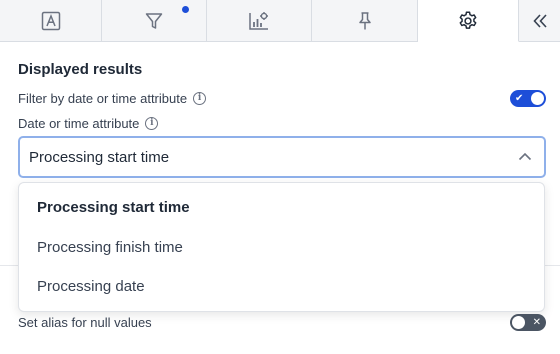 Image resolution: width=560 pixels, height=354 pixels. I want to click on gear-icon, so click(468, 20).